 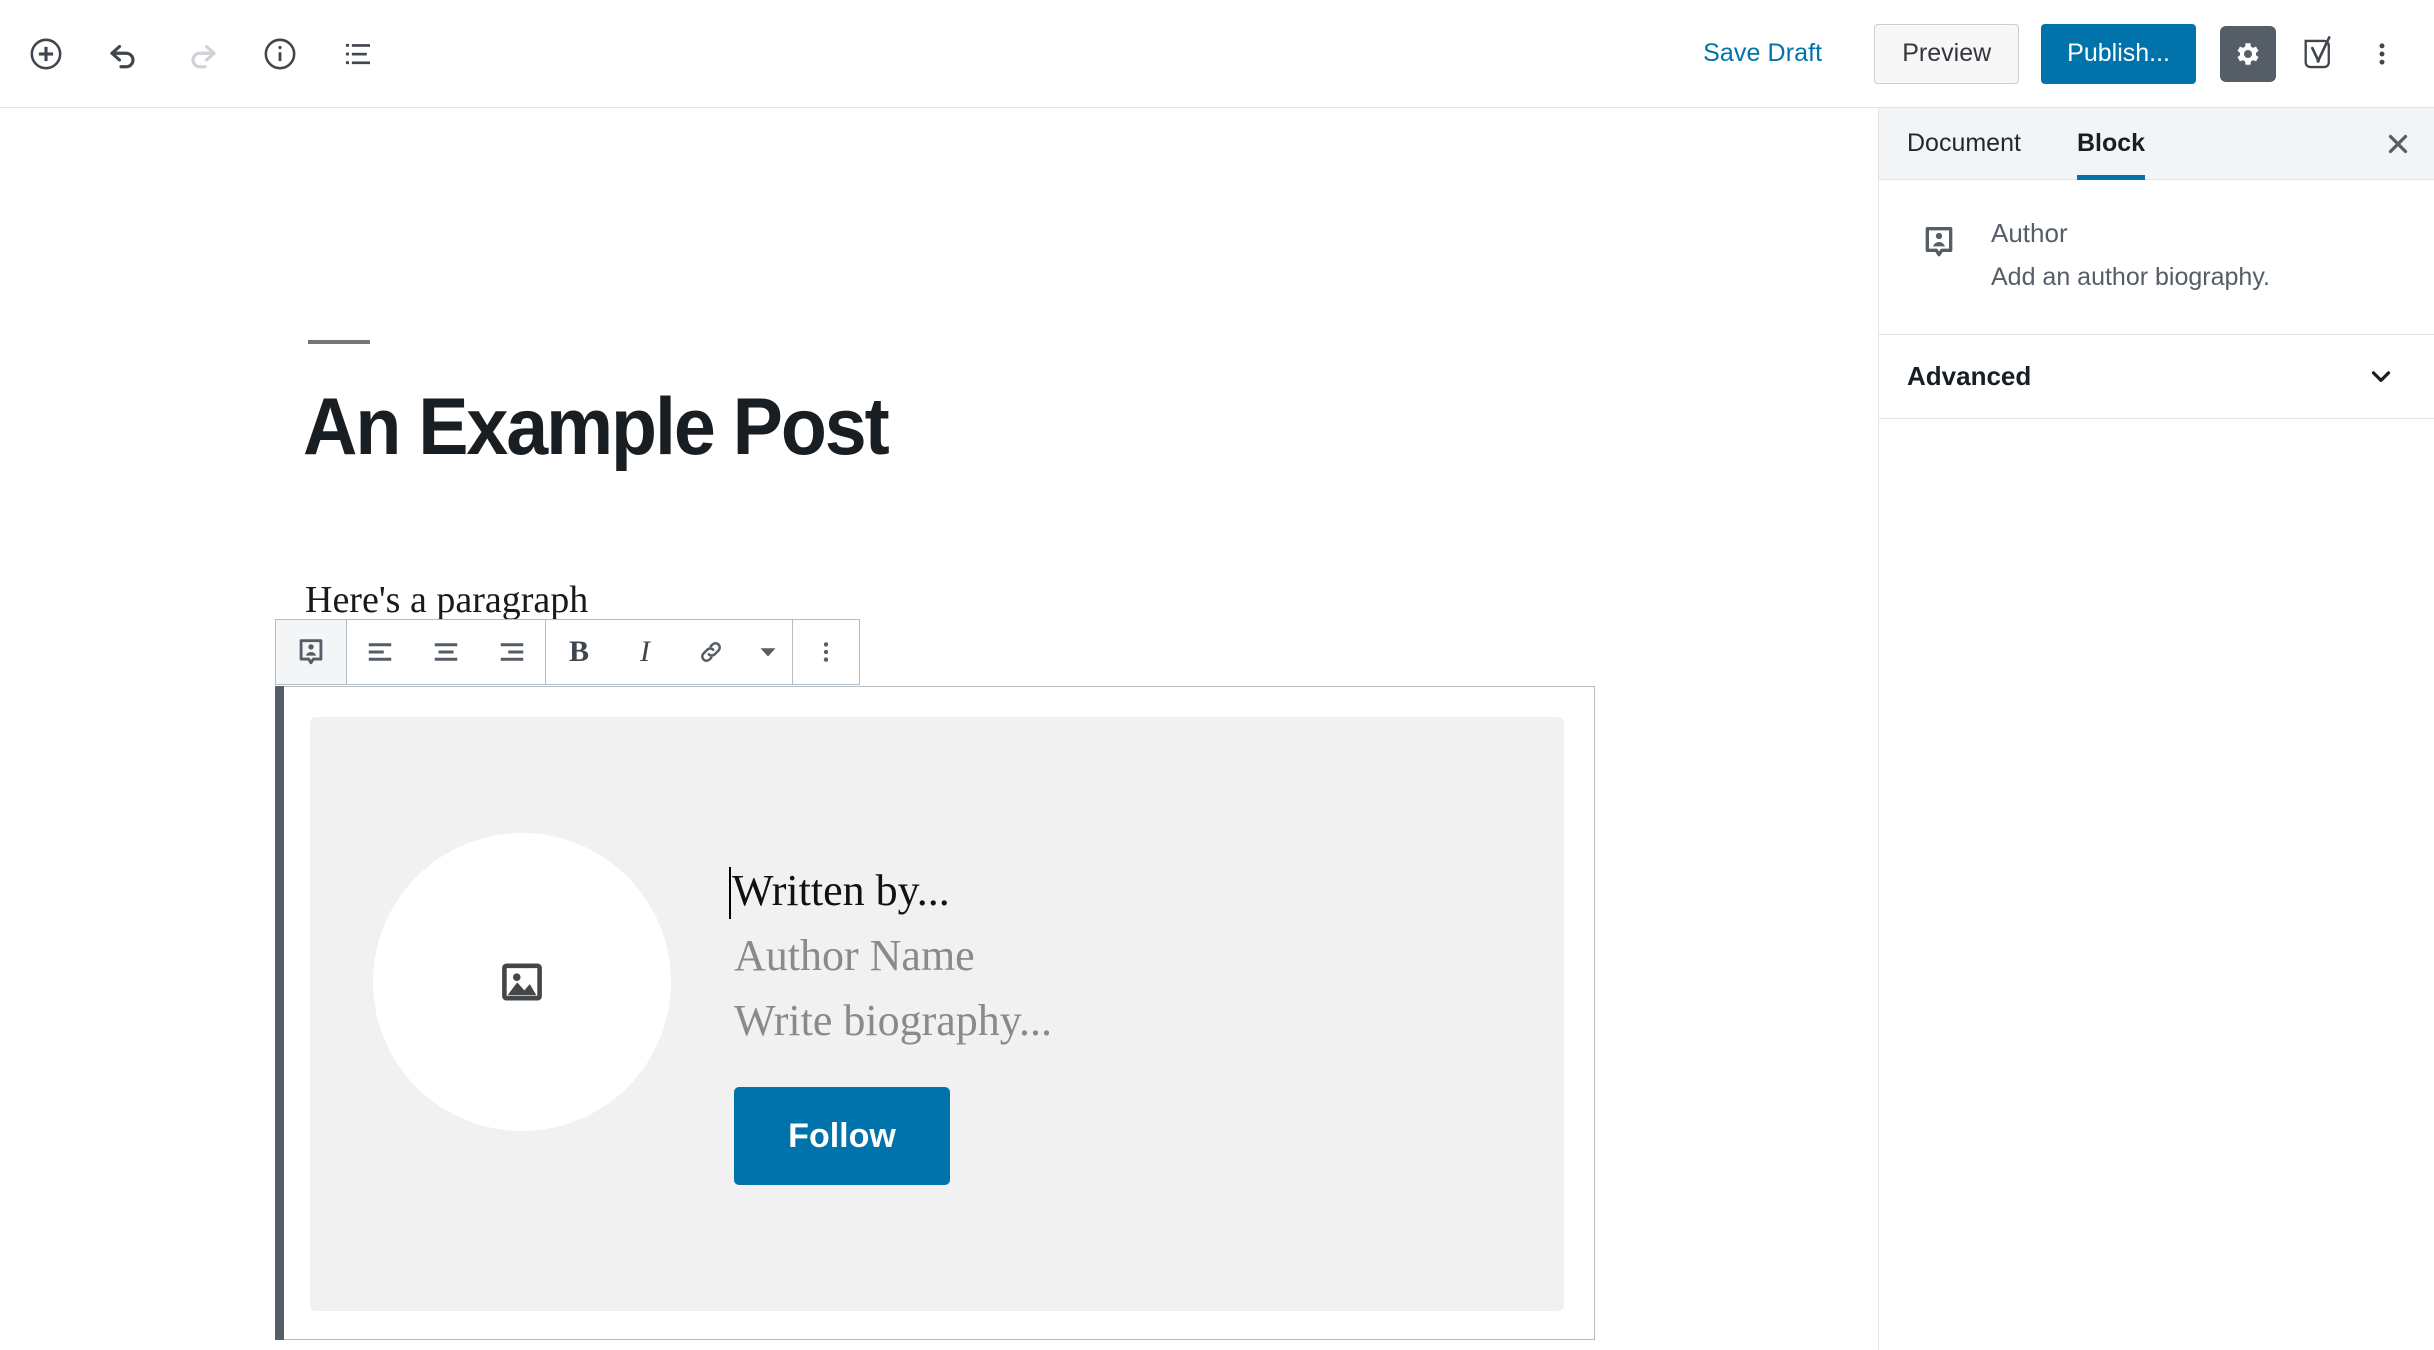 I want to click on author-avatar, so click(x=522, y=982).